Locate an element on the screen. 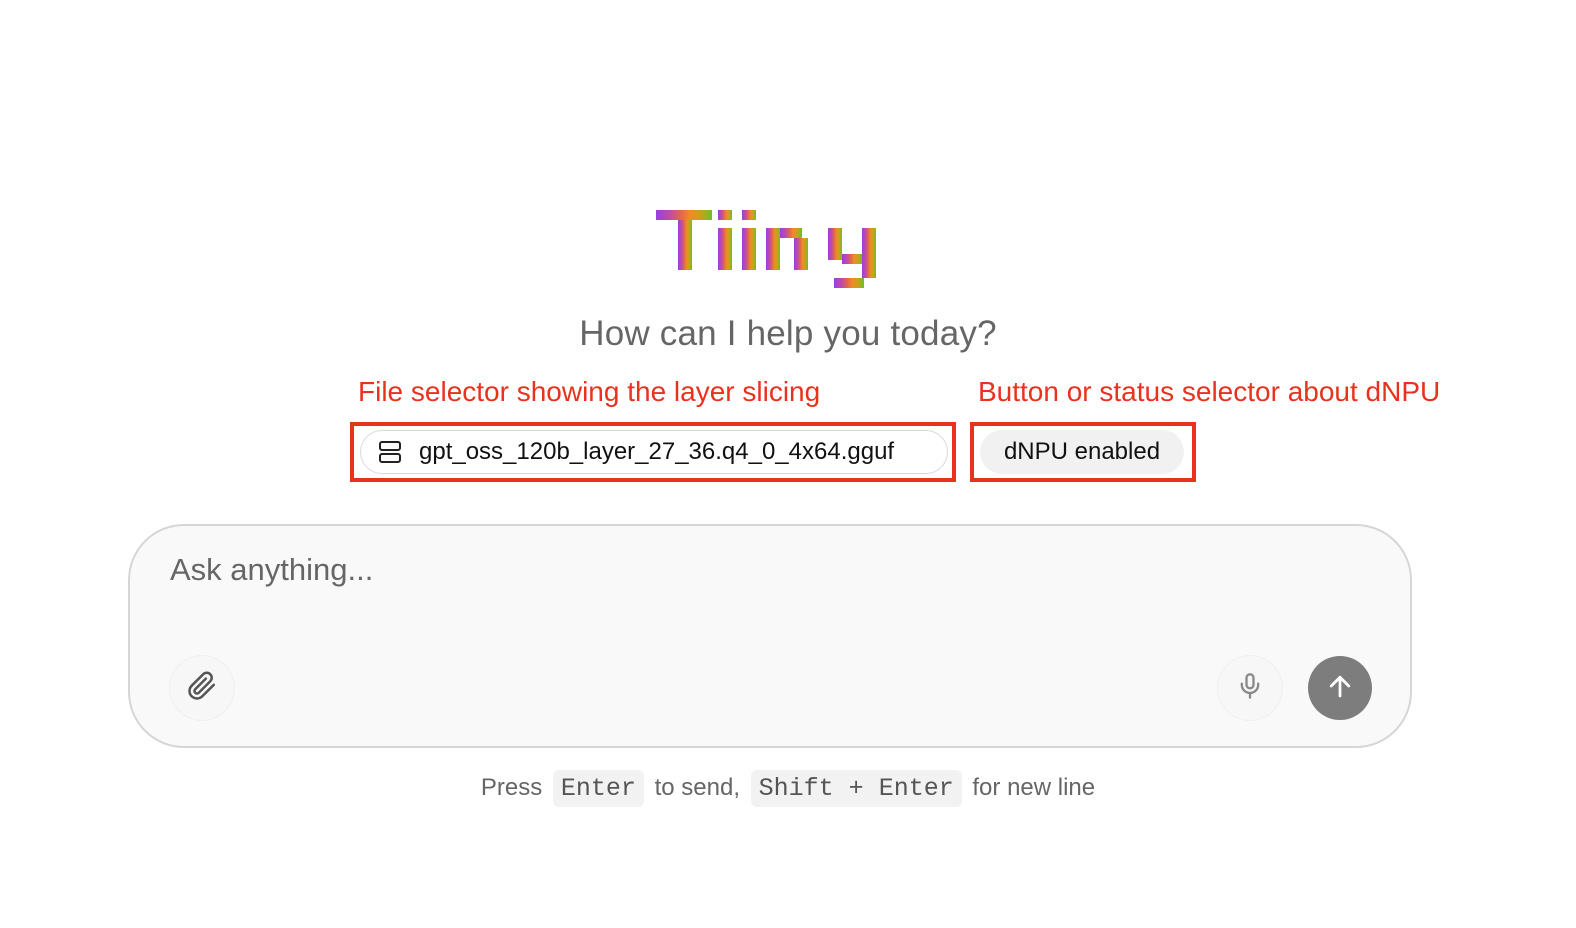 Image resolution: width=1576 pixels, height=928 pixels. tiiny-logo is located at coordinates (771, 253).